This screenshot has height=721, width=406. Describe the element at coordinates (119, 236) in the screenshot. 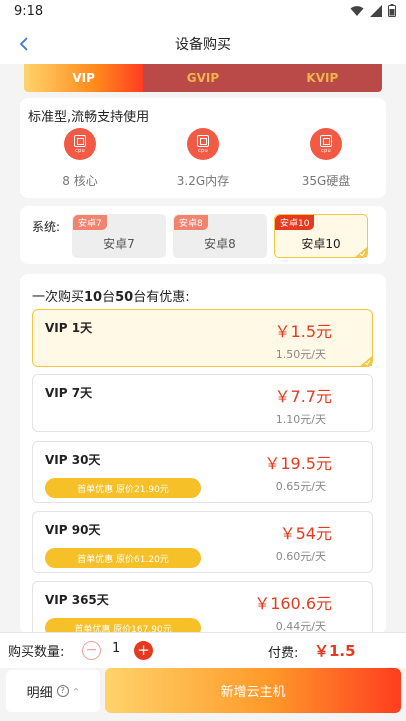

I see `os-option-android7: 安卓7 安卓7` at that location.